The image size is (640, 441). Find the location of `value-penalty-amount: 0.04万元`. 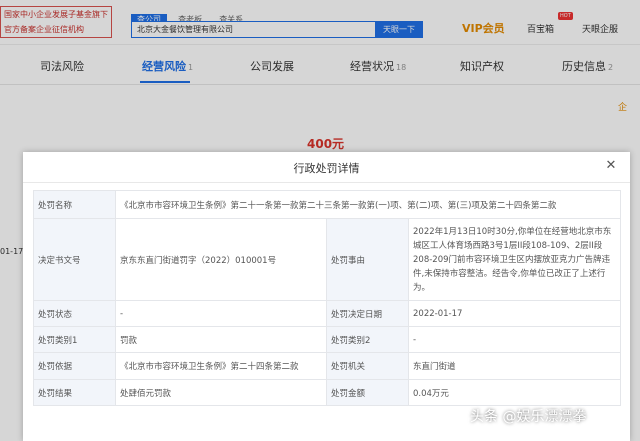

value-penalty-amount: 0.04万元 is located at coordinates (514, 392).